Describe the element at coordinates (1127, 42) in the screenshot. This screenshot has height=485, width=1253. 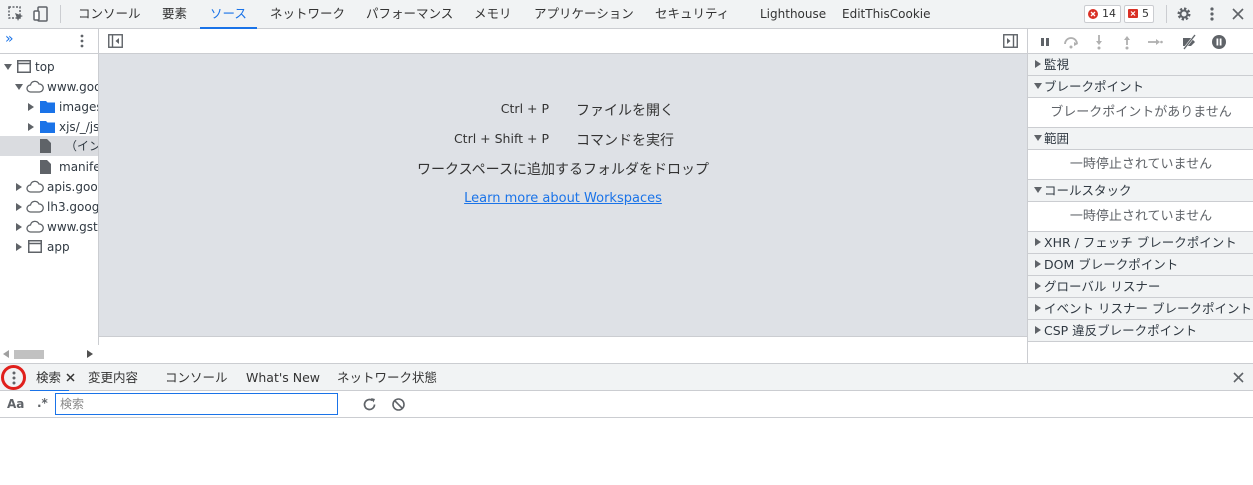
I see `step-out-icon` at that location.